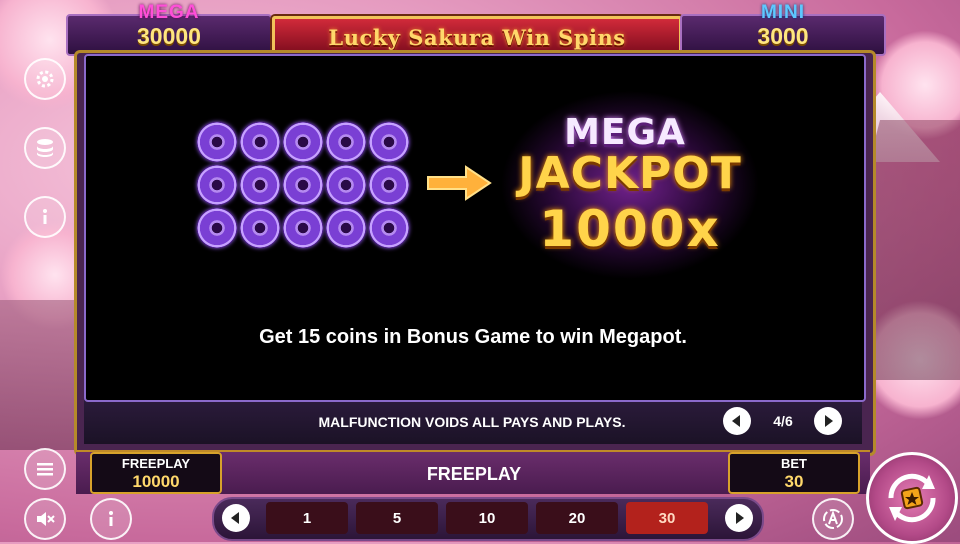  Describe the element at coordinates (487, 518) in the screenshot. I see `bet-option-10: 10` at that location.